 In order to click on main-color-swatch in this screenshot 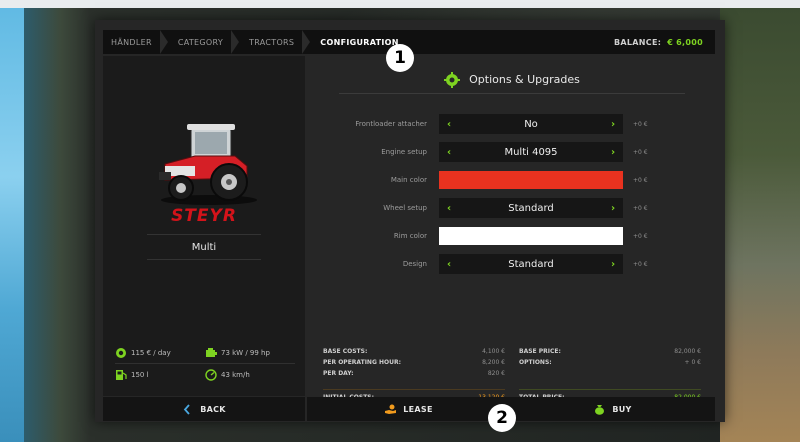, I will do `click(531, 180)`.